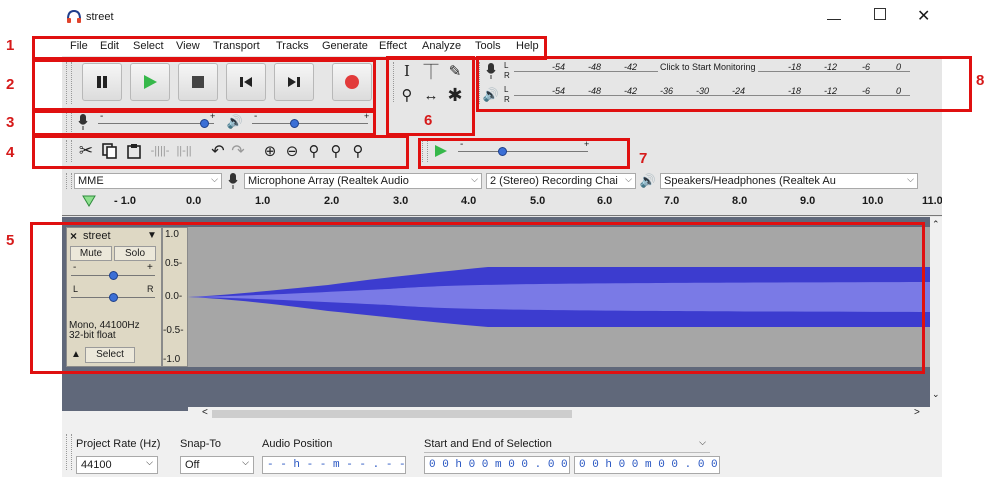 The height and width of the screenshot is (477, 987). What do you see at coordinates (118, 444) in the screenshot?
I see `project-rate-label: Project Rate (Hz)` at bounding box center [118, 444].